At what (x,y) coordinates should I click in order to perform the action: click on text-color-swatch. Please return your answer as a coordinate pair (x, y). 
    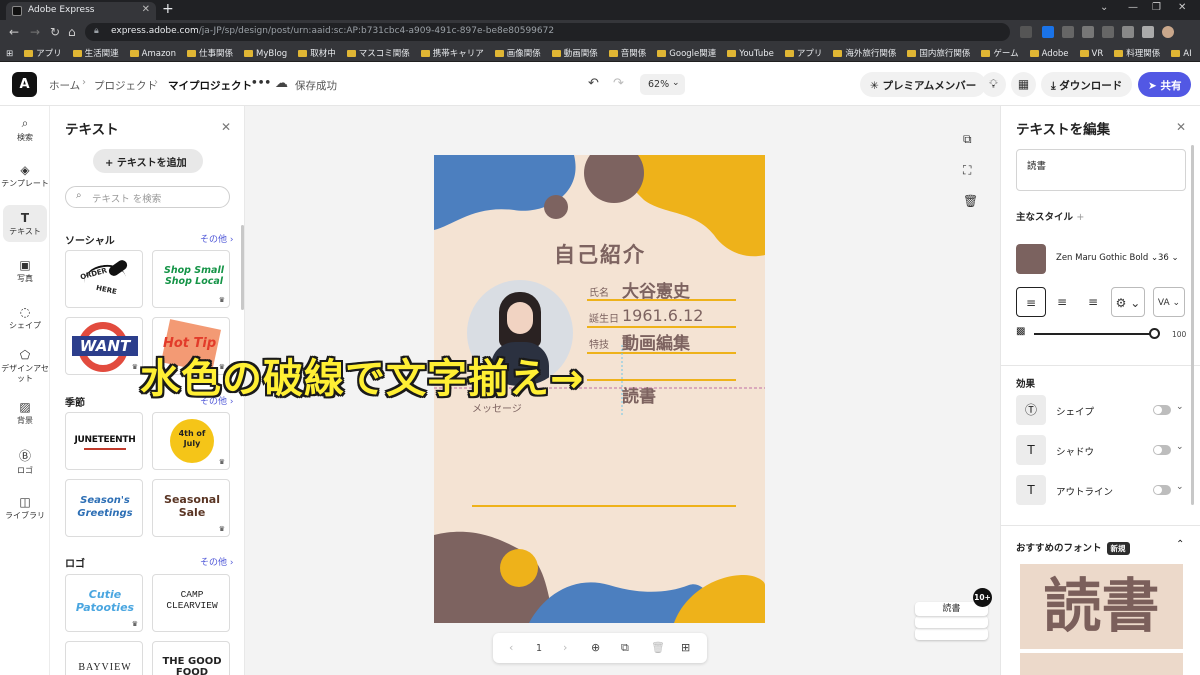
    Looking at the image, I should click on (1031, 259).